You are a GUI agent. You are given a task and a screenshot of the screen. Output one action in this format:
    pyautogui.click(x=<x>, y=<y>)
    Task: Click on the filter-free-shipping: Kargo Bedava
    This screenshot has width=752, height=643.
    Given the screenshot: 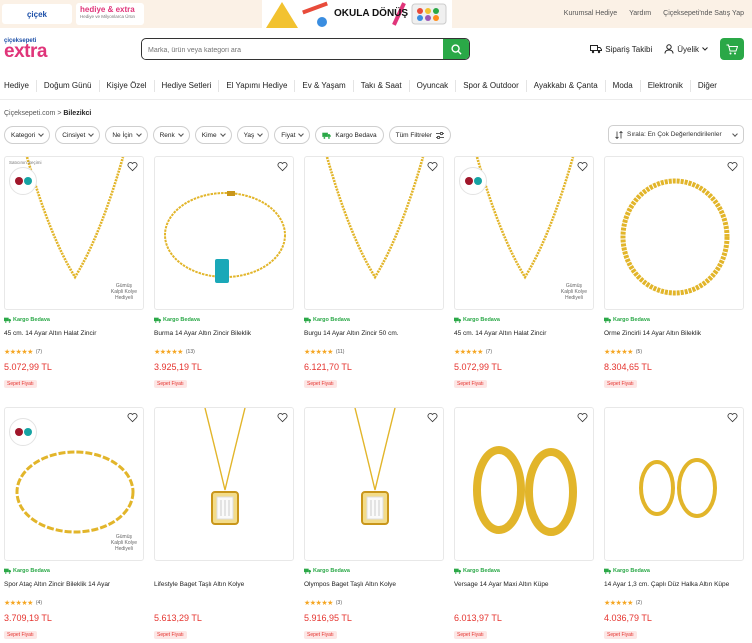 What is the action you would take?
    pyautogui.click(x=349, y=135)
    